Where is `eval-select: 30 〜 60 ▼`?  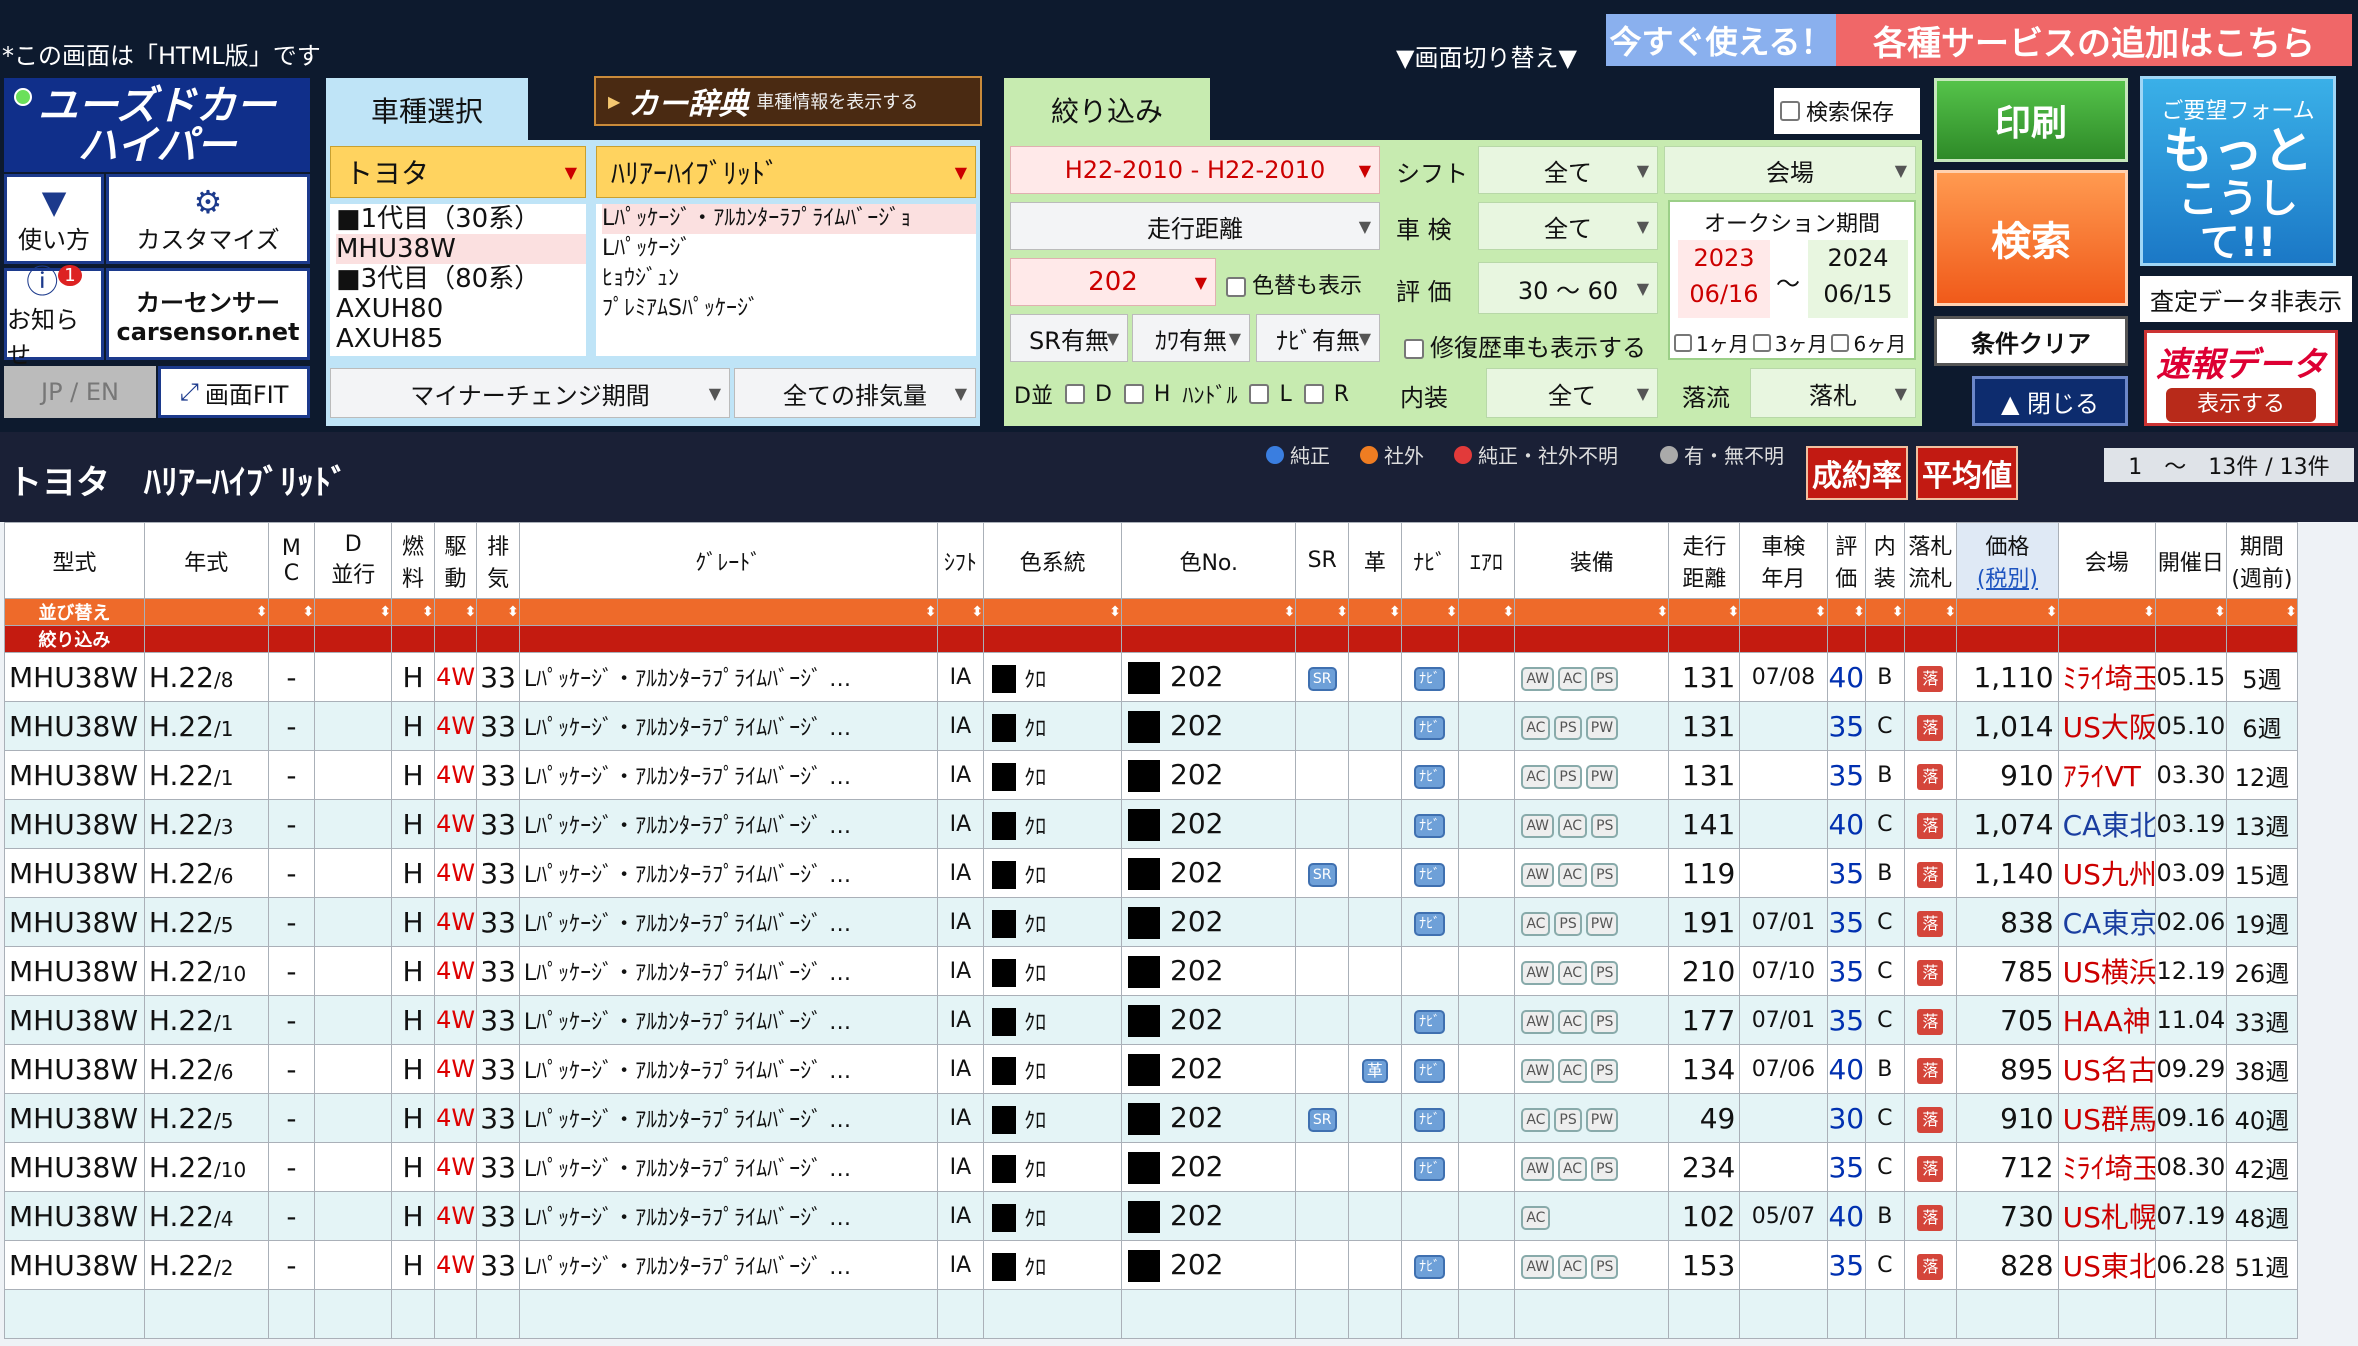
eval-select: 30 〜 60 ▼ is located at coordinates (1568, 288).